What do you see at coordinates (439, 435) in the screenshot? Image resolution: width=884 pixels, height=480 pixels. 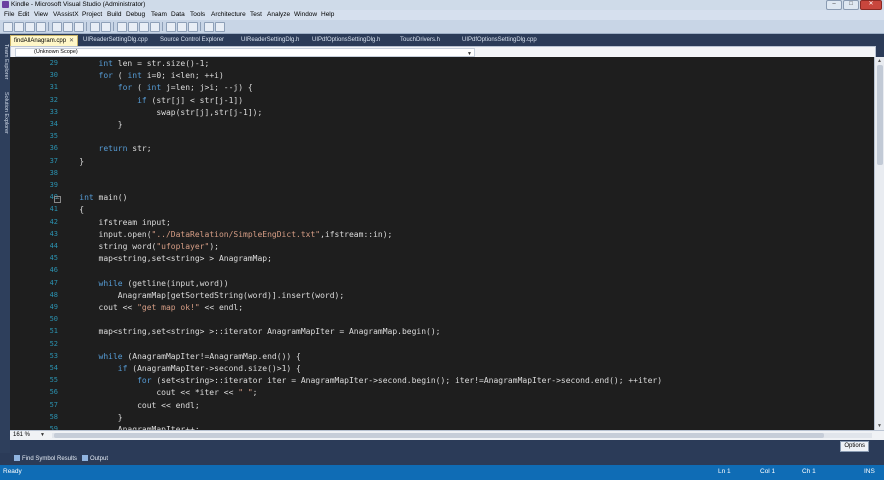 I see `horizontal-scrollbar-thumb` at bounding box center [439, 435].